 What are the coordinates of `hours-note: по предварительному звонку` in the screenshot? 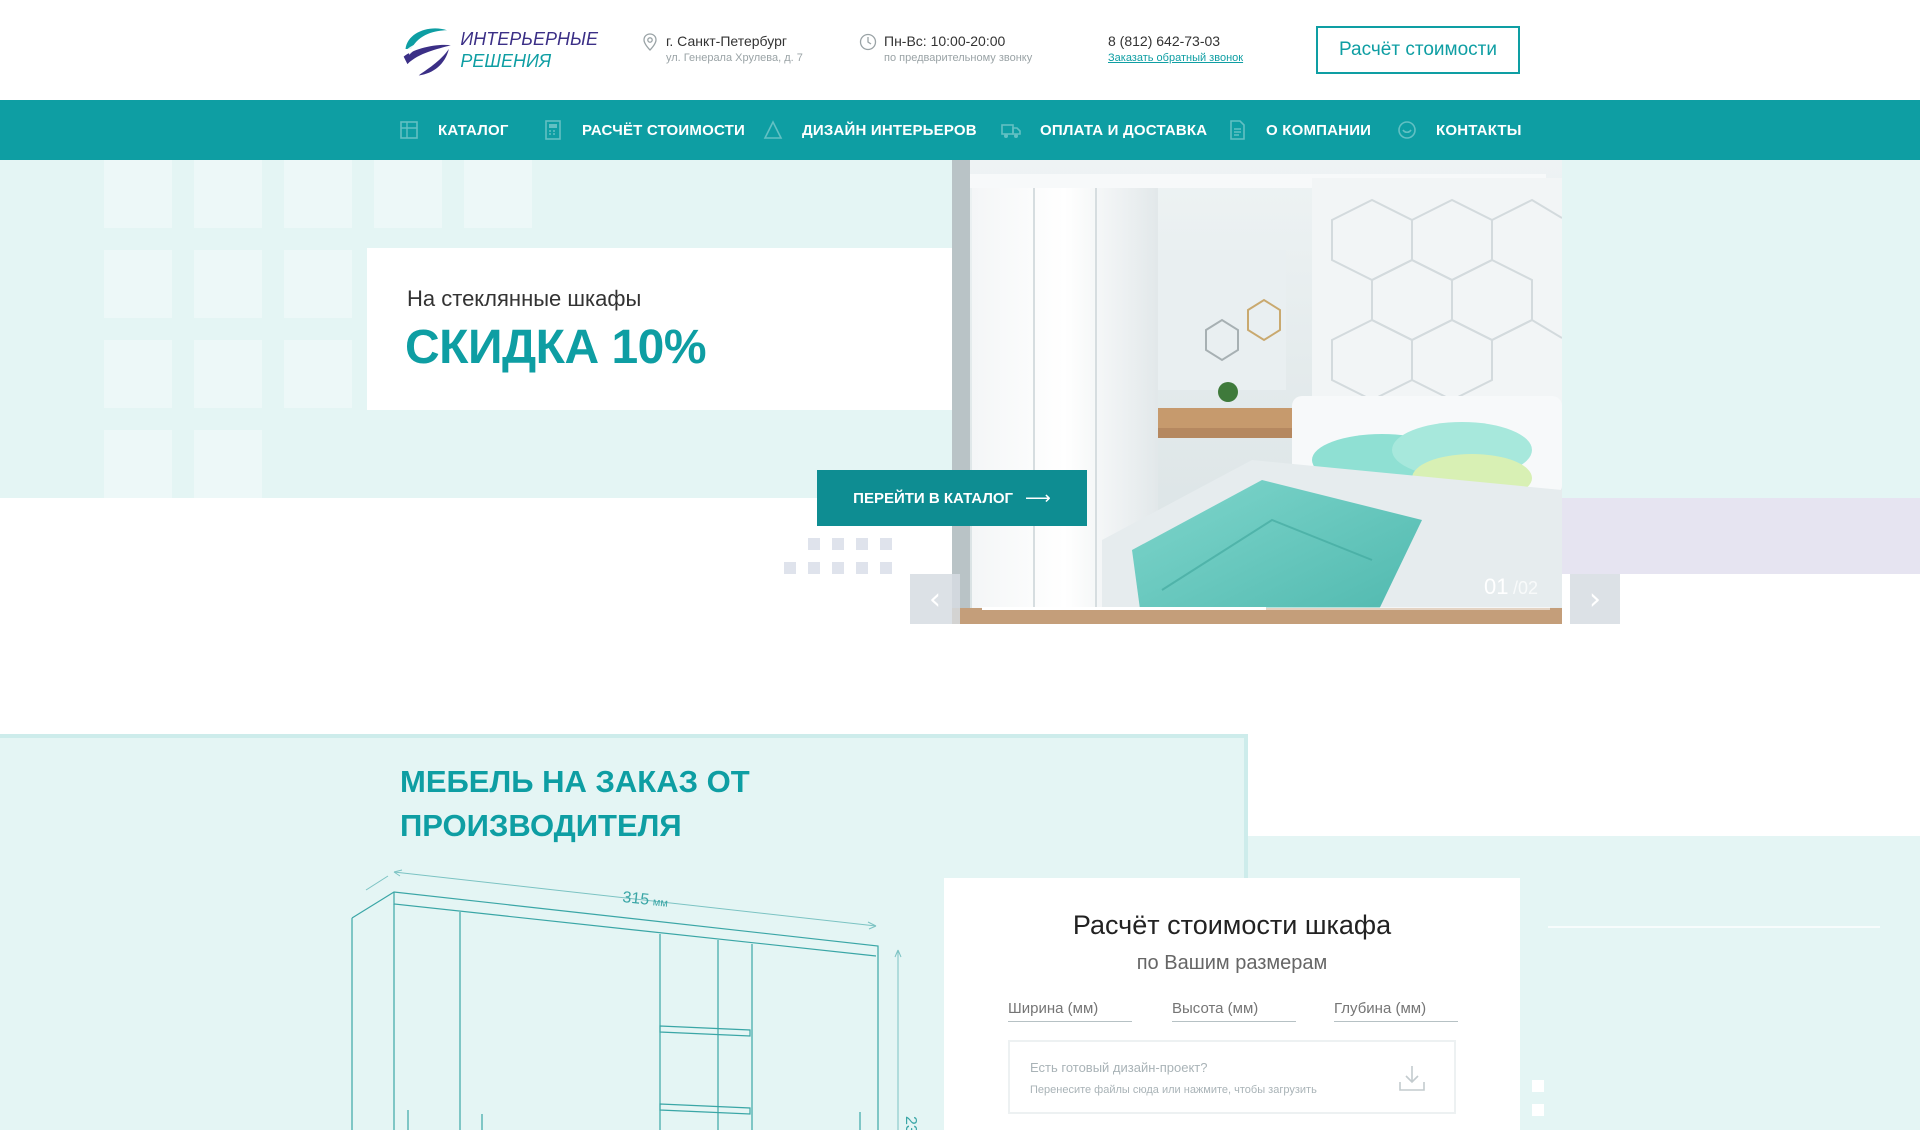 It's located at (958, 58).